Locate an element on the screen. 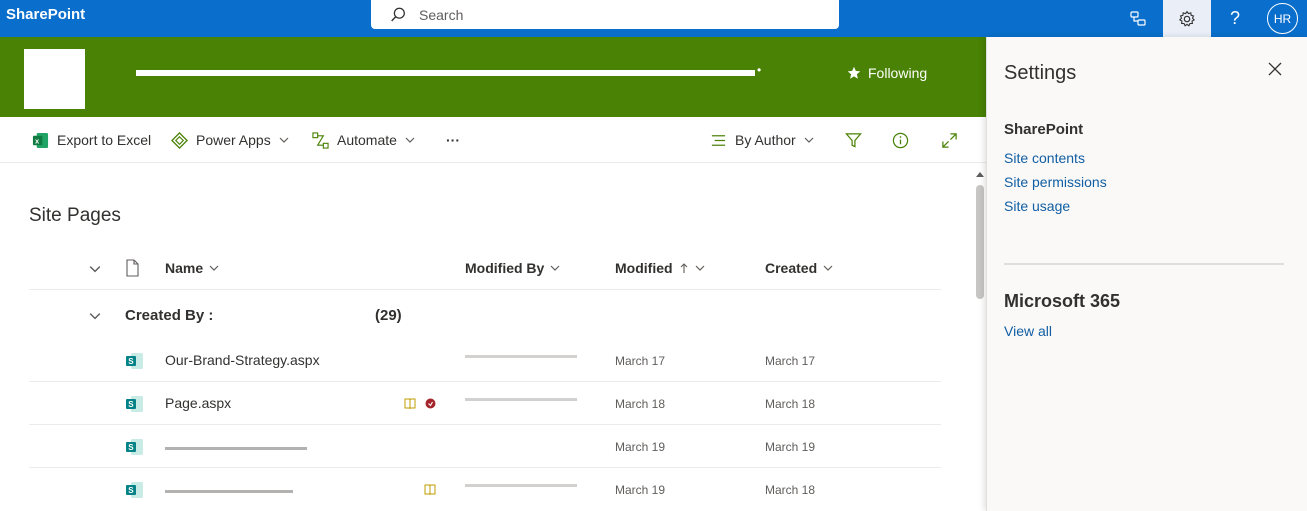  group-label: Created By : is located at coordinates (169, 315).